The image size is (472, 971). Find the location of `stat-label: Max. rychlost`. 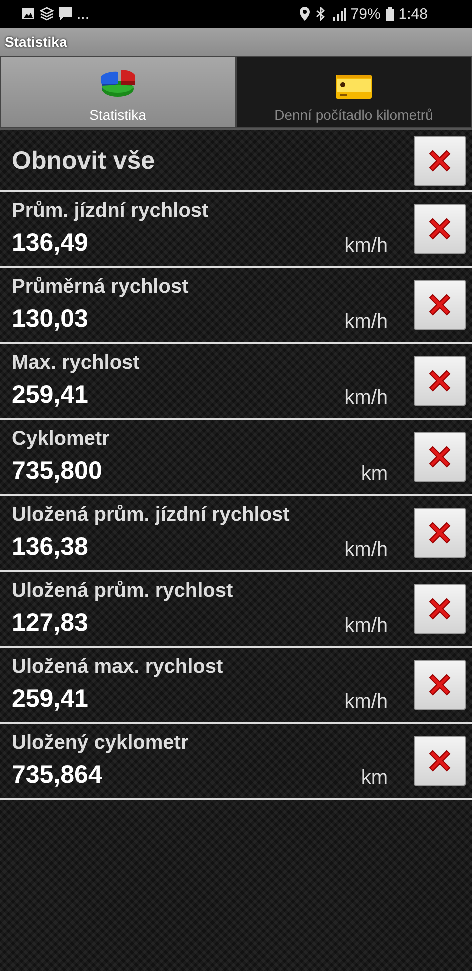

stat-label: Max. rychlost is located at coordinates (76, 363).